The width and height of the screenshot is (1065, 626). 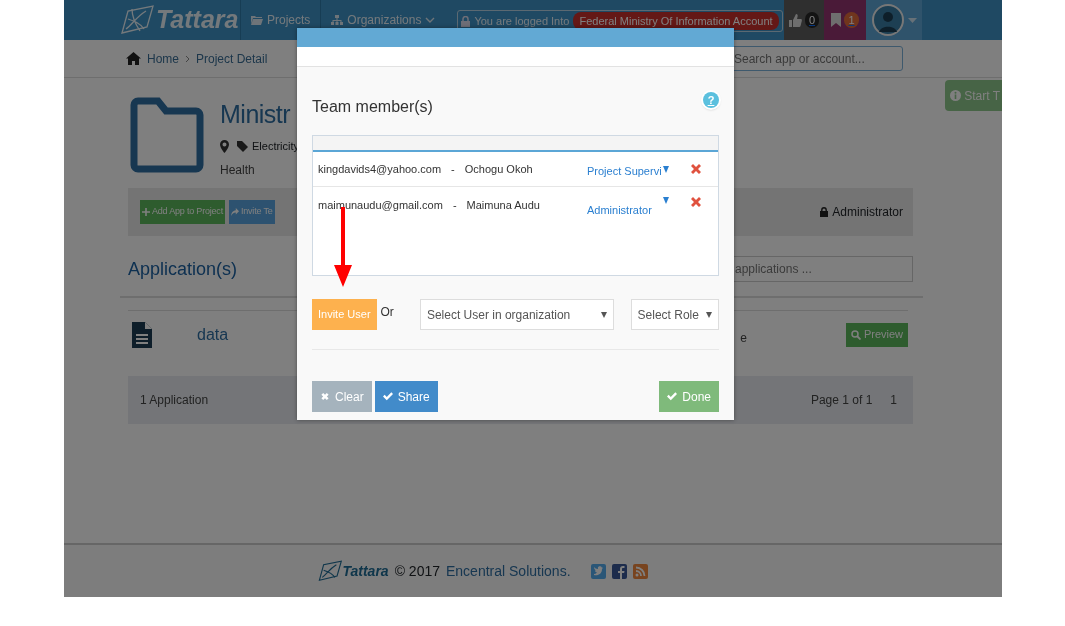 I want to click on copyright-text: © 2017, so click(x=417, y=571).